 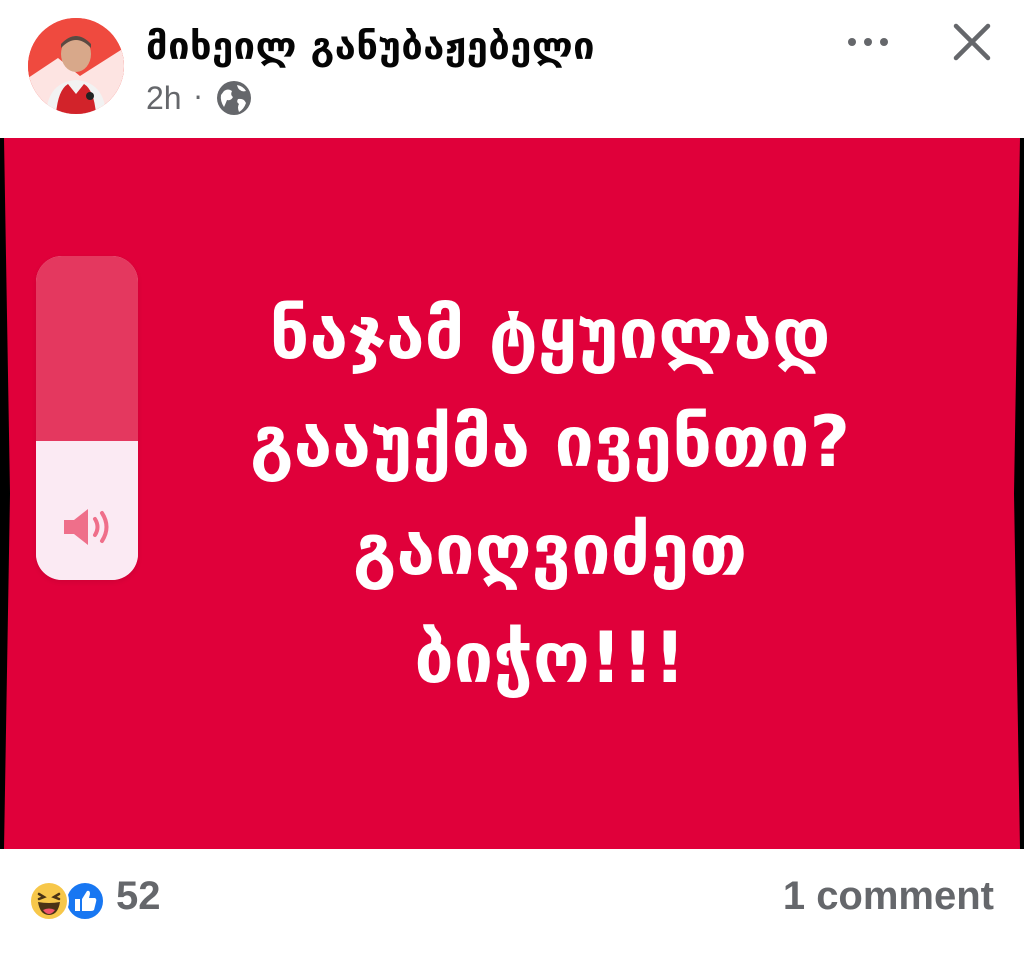 I want to click on post-meta: 2h ·, so click(x=199, y=98).